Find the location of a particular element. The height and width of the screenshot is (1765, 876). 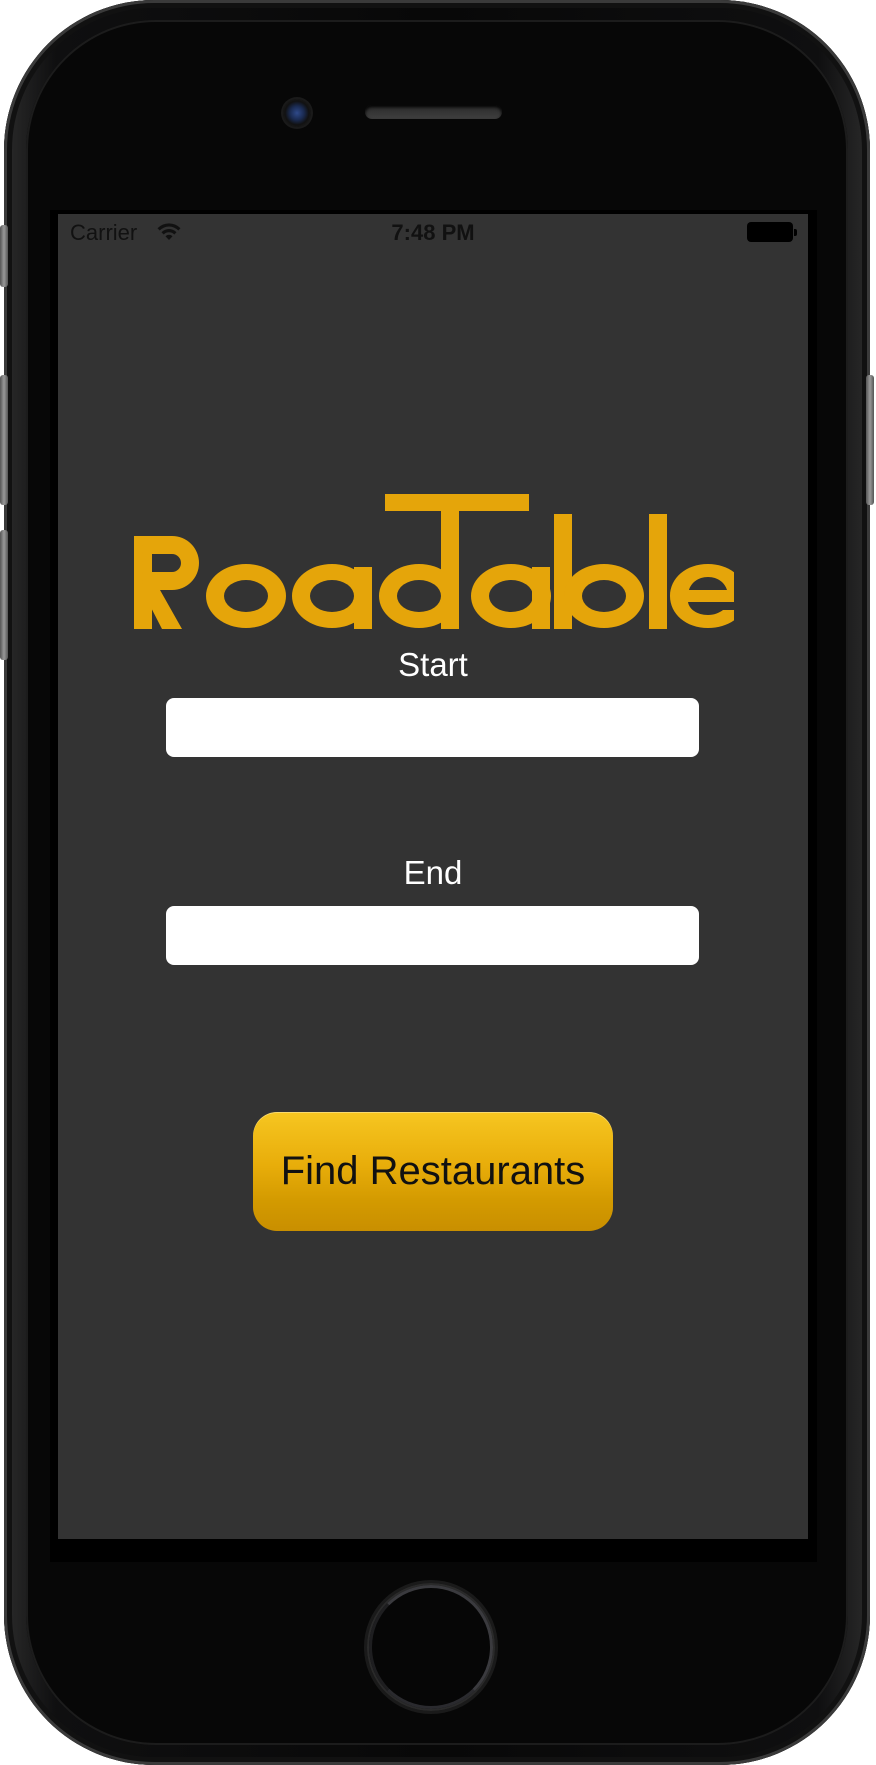

end-input is located at coordinates (432, 935).